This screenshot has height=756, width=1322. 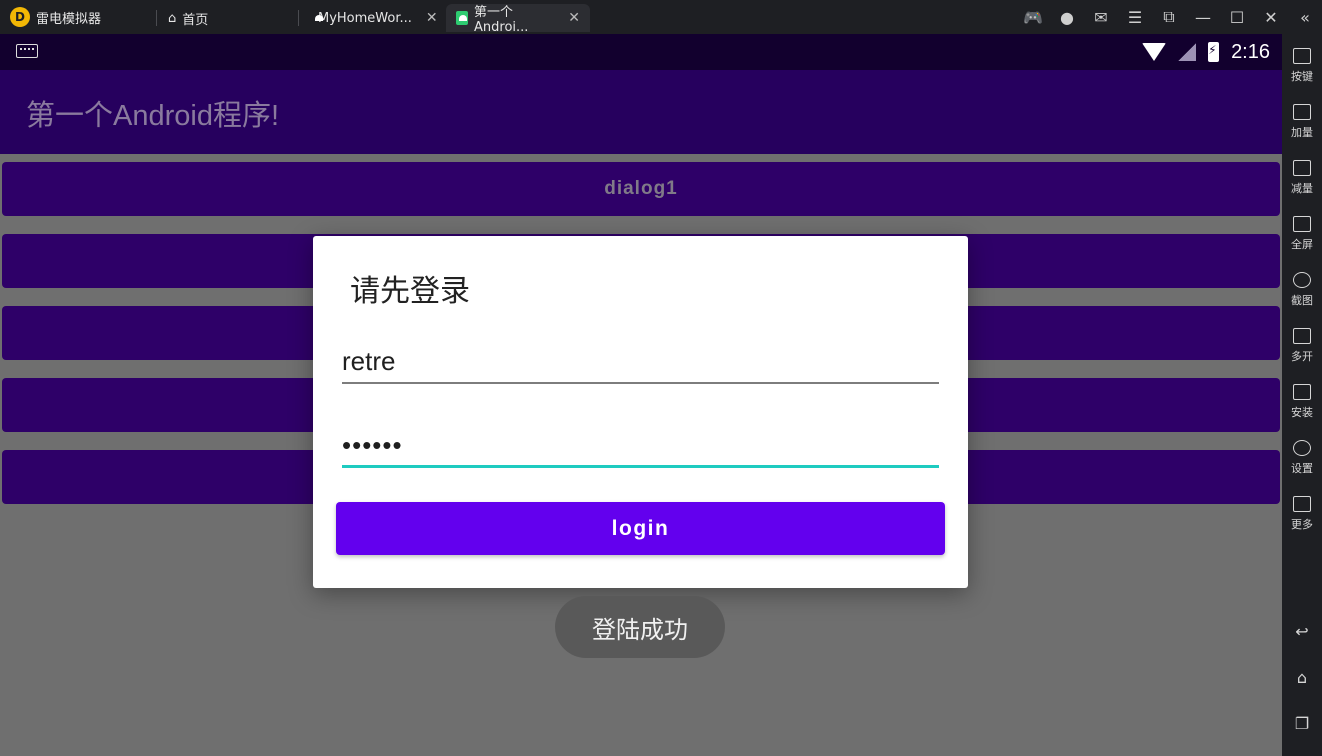 I want to click on status-icons: 2:16, so click(x=1206, y=52).